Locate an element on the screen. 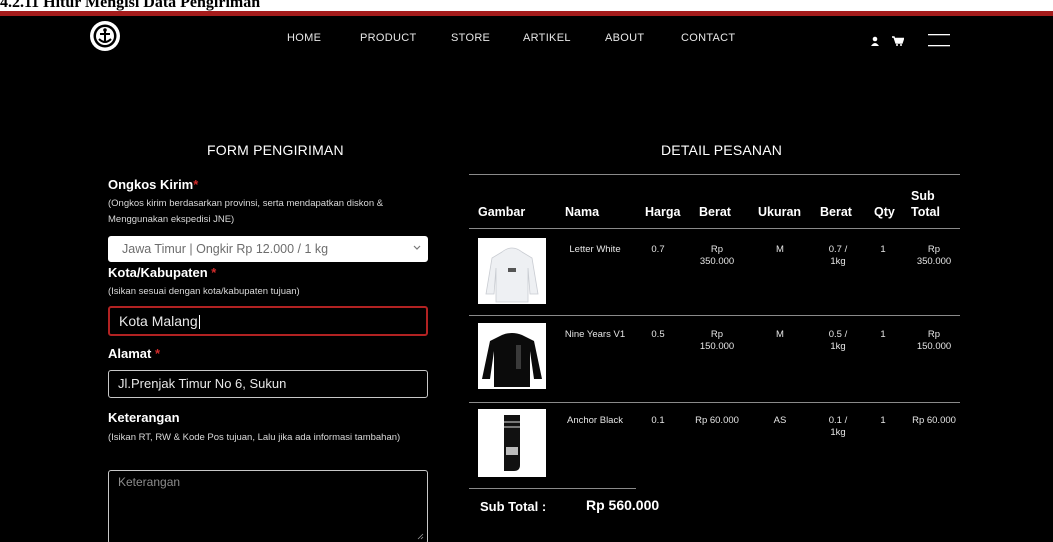  row3-qty: 1 is located at coordinates (883, 420).